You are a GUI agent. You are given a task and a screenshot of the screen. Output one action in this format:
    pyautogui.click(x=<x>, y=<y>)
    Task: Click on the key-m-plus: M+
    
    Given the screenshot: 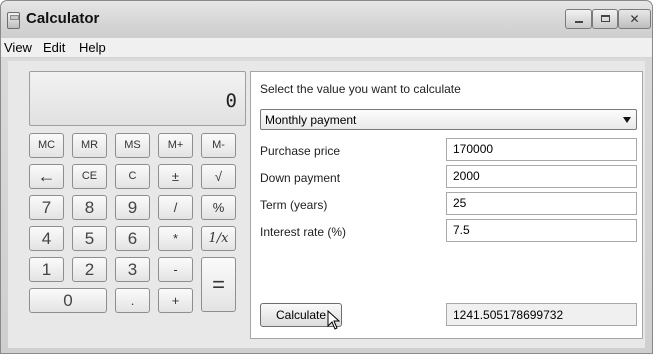 What is the action you would take?
    pyautogui.click(x=175, y=145)
    